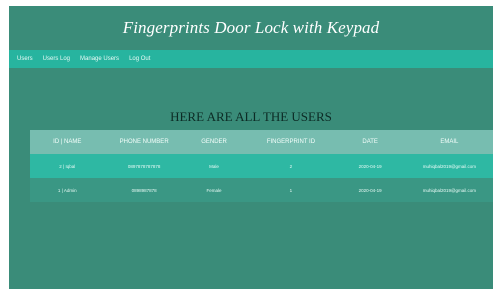 The image size is (494, 289). I want to click on column-header-email: EMAIL, so click(449, 142).